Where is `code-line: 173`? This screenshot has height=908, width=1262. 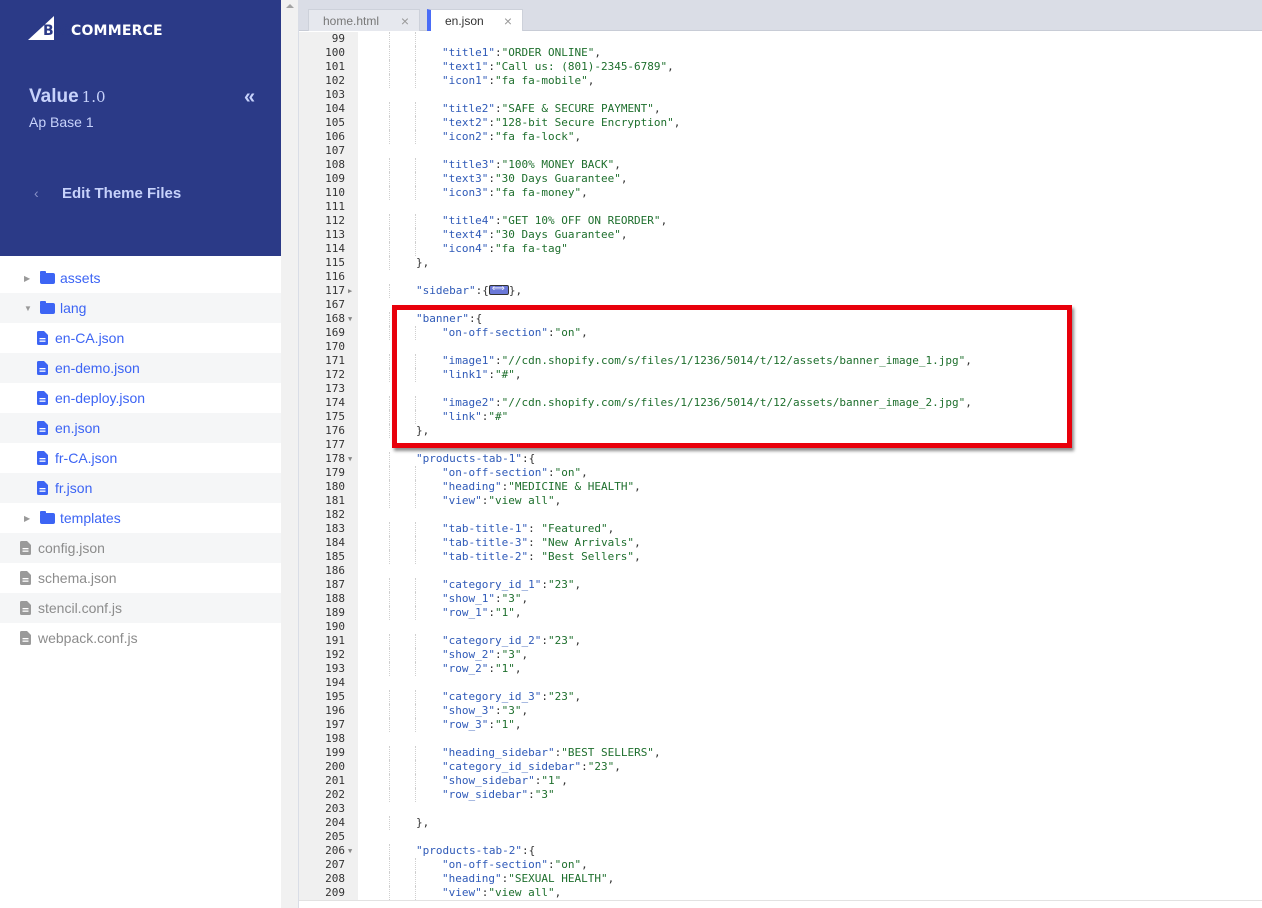
code-line: 173 is located at coordinates (780, 389).